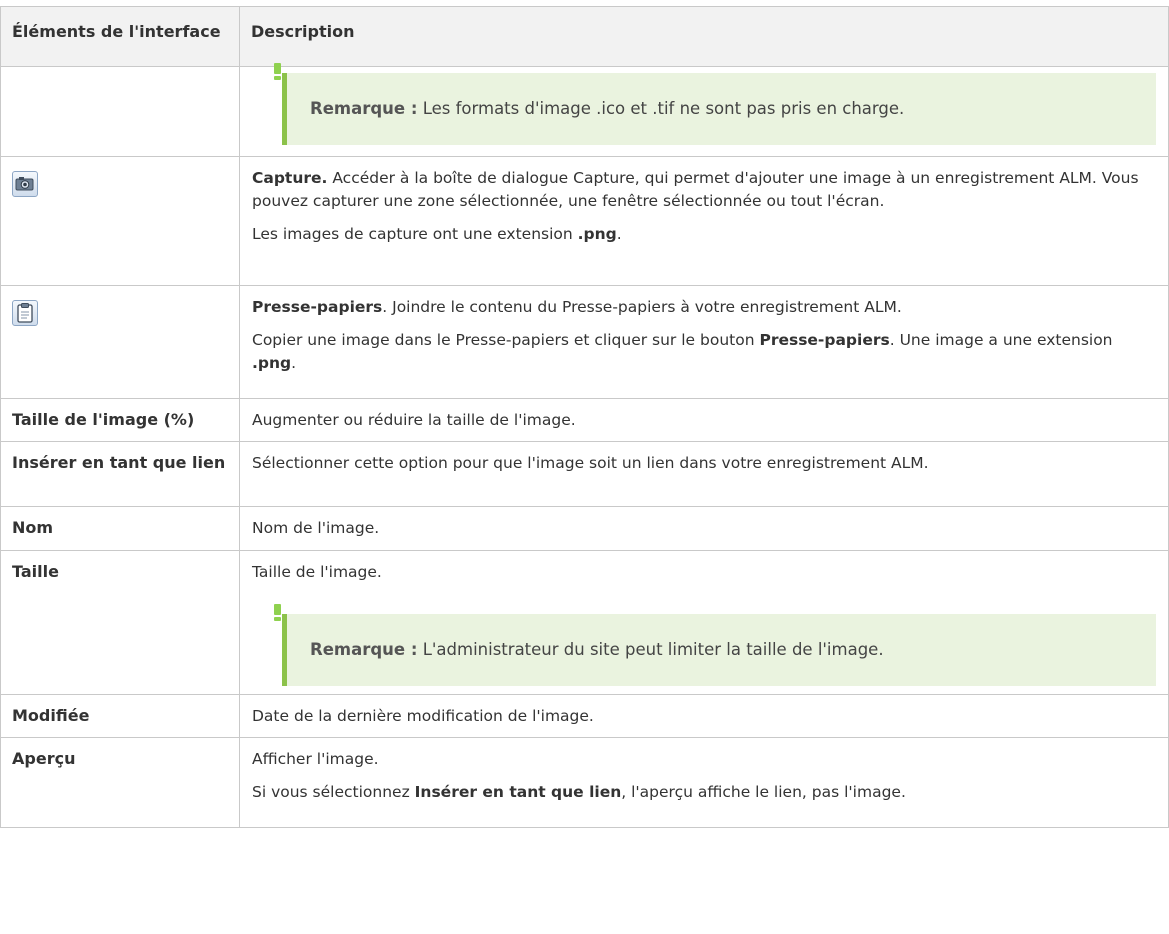 The image size is (1169, 934). What do you see at coordinates (120, 474) in the screenshot?
I see `element-label: Insérer en tant que lien` at bounding box center [120, 474].